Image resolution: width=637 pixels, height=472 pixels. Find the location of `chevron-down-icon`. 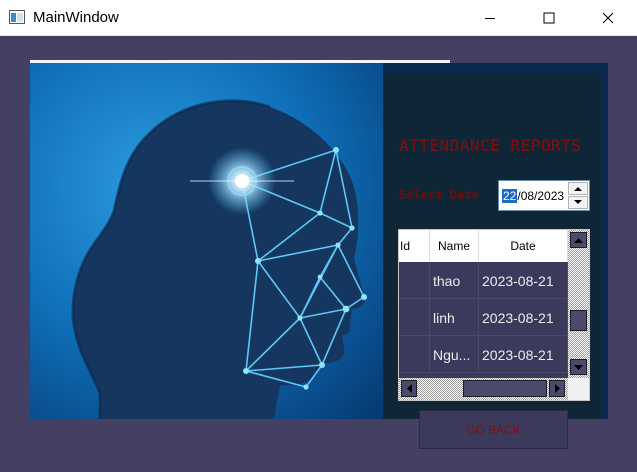

chevron-down-icon is located at coordinates (578, 202).